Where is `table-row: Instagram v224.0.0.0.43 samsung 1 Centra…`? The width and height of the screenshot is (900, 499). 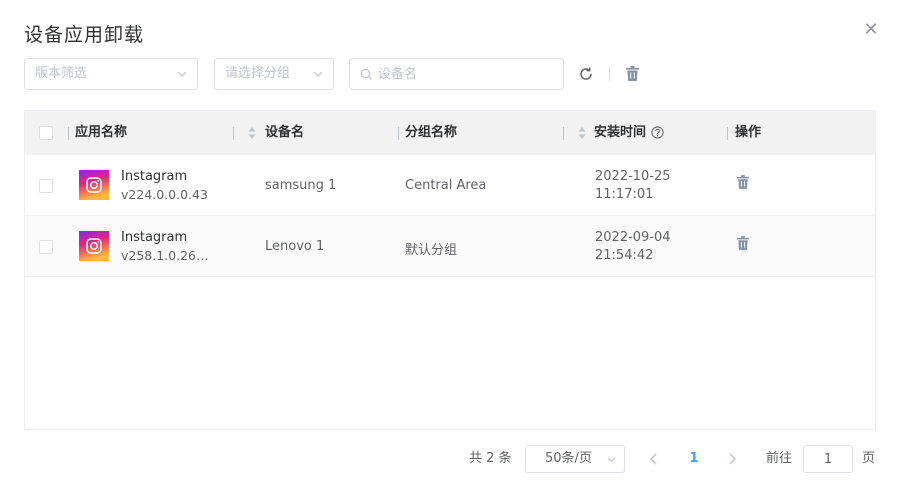
table-row: Instagram v224.0.0.0.43 samsung 1 Centra… is located at coordinates (450, 185).